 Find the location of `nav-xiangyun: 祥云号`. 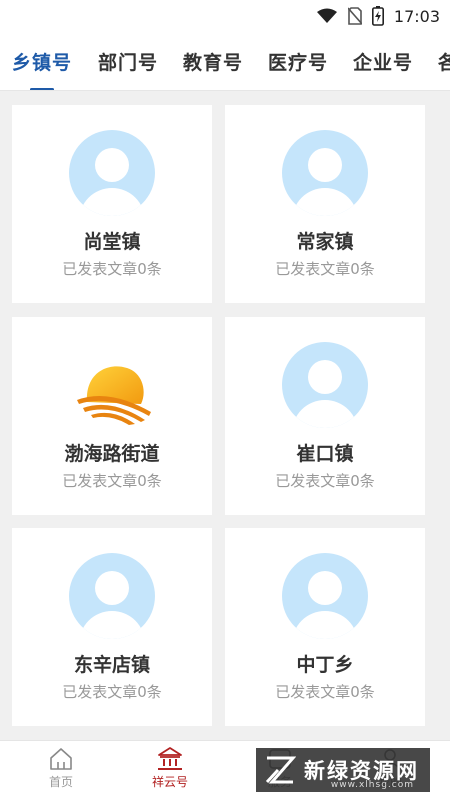

nav-xiangyun: 祥云号 is located at coordinates (170, 768).